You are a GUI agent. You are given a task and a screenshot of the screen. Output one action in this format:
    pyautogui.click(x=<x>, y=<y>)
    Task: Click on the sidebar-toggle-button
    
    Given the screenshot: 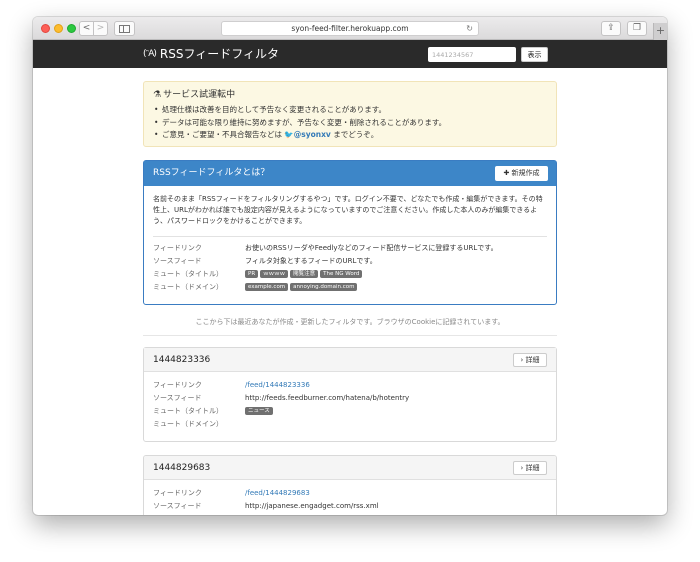 What is the action you would take?
    pyautogui.click(x=124, y=28)
    